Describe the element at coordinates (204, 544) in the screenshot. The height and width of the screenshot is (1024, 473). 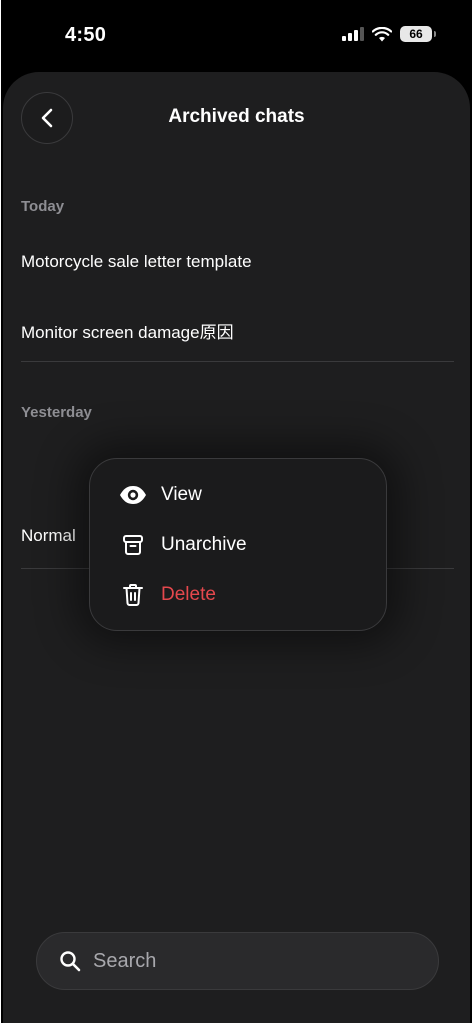
I see `menu-label: Unarchive` at that location.